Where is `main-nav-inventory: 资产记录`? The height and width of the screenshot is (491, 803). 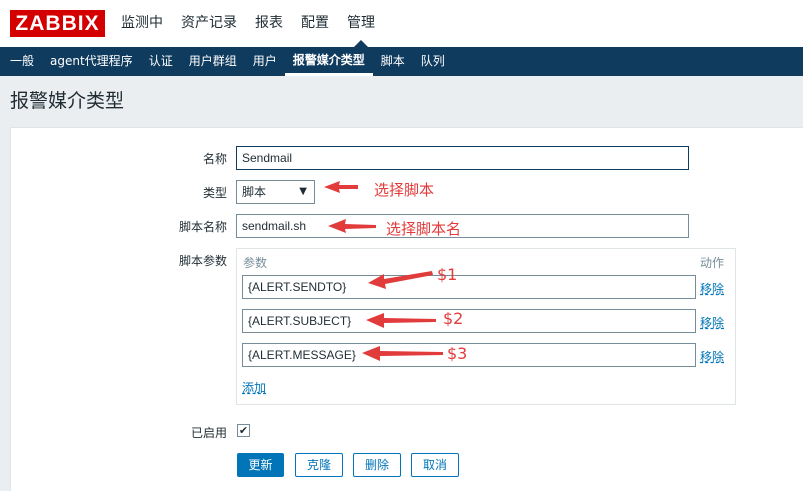
main-nav-inventory: 资产记录 is located at coordinates (209, 23).